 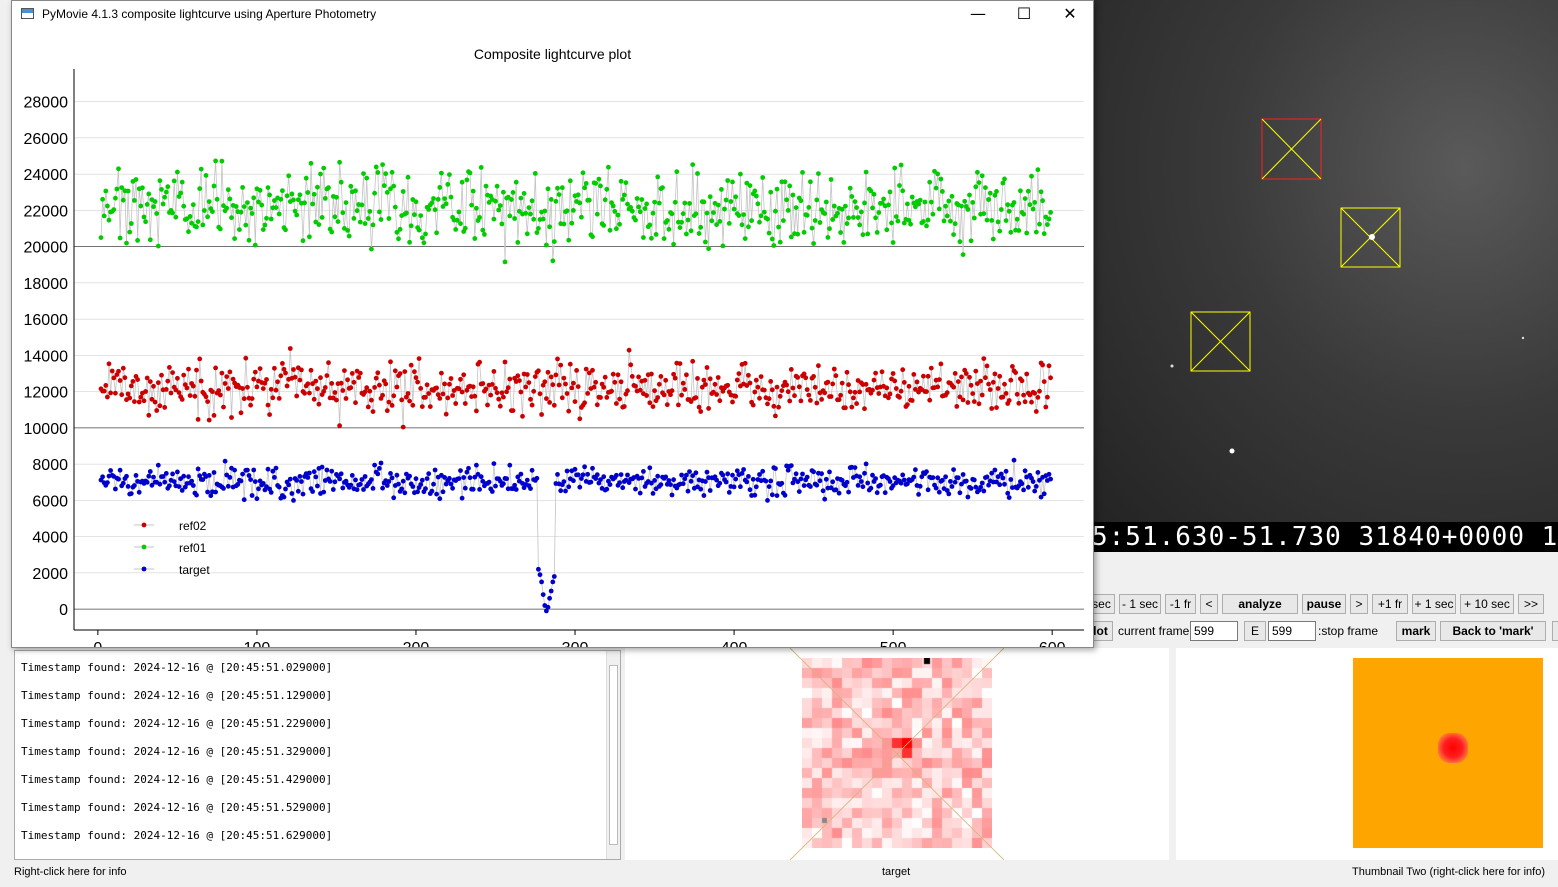 What do you see at coordinates (1070, 14) in the screenshot?
I see `close-button: ✕` at bounding box center [1070, 14].